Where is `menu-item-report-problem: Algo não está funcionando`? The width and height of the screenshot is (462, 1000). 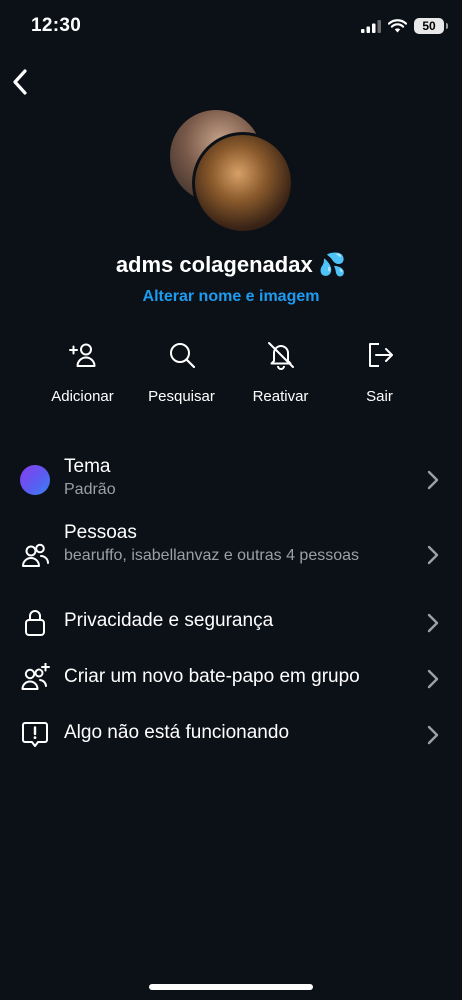
menu-item-report-problem: Algo não está funcionando is located at coordinates (231, 736).